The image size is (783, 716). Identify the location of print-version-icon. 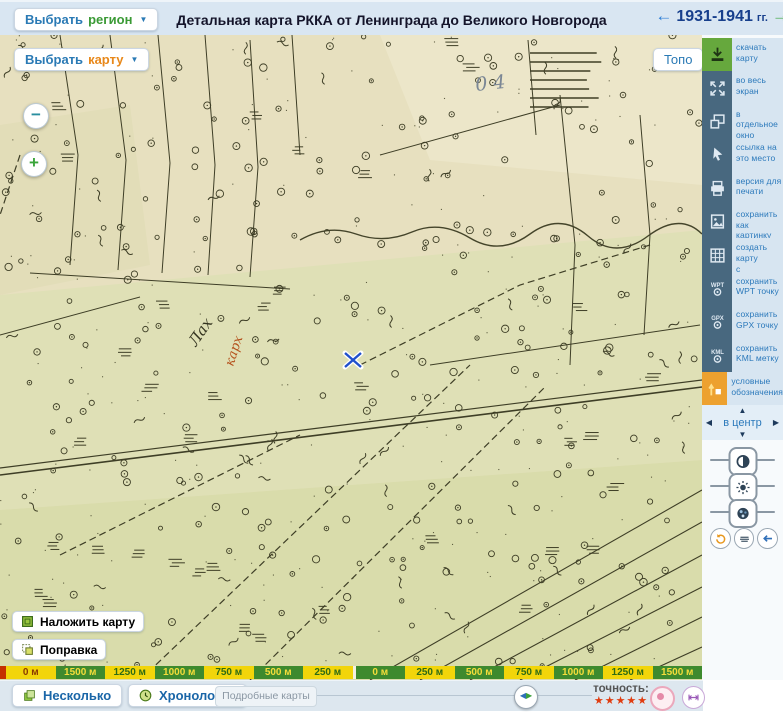
(717, 188).